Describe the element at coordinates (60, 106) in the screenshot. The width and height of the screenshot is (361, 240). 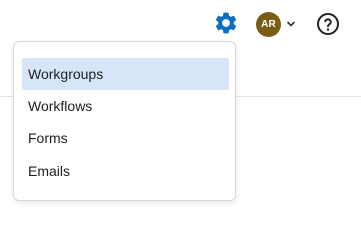
I see `menu-item-label: Workflows` at that location.